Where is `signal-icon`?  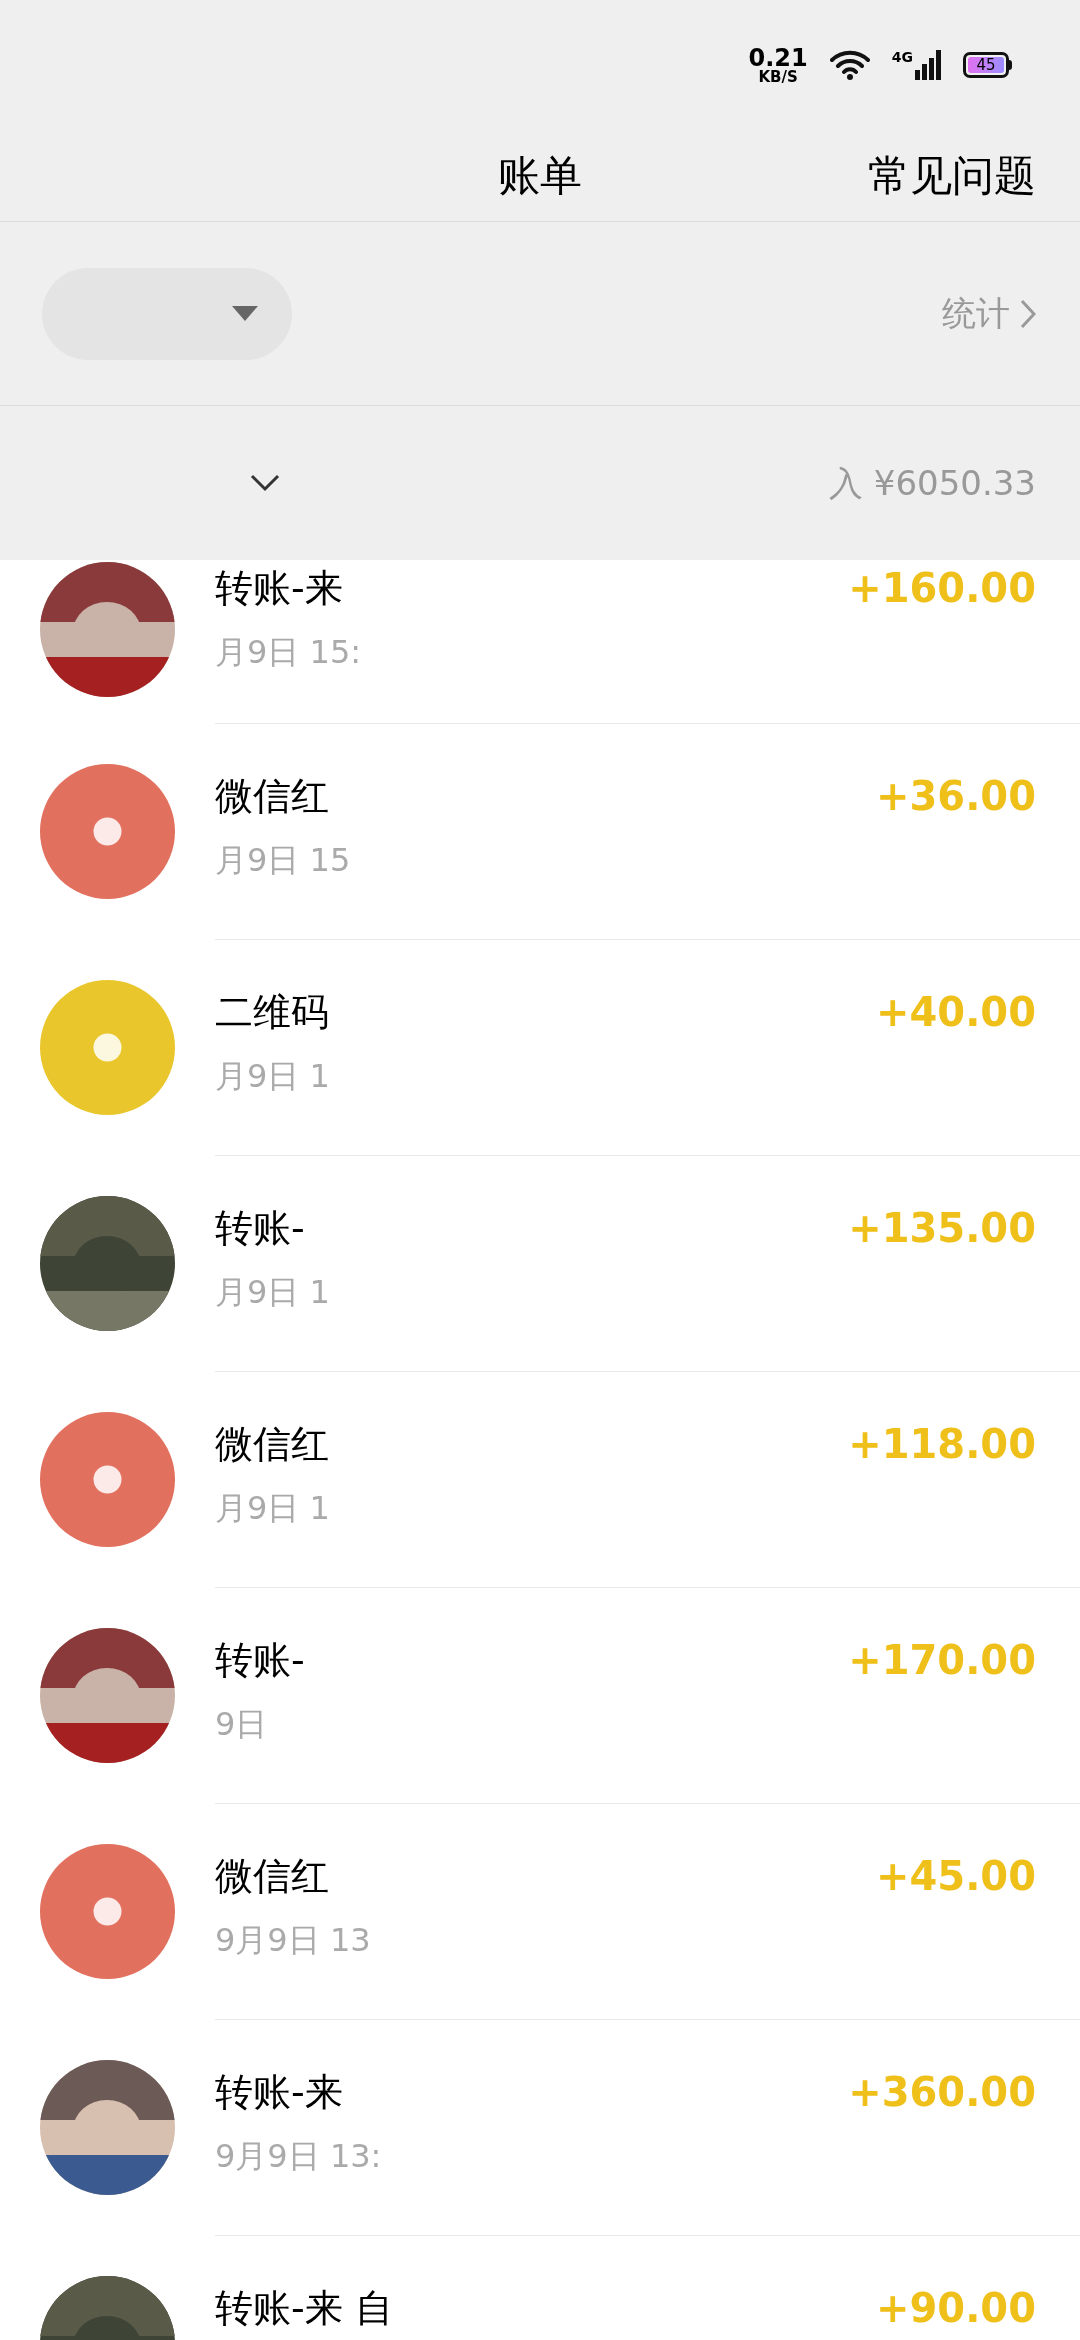
signal-icon is located at coordinates (928, 65).